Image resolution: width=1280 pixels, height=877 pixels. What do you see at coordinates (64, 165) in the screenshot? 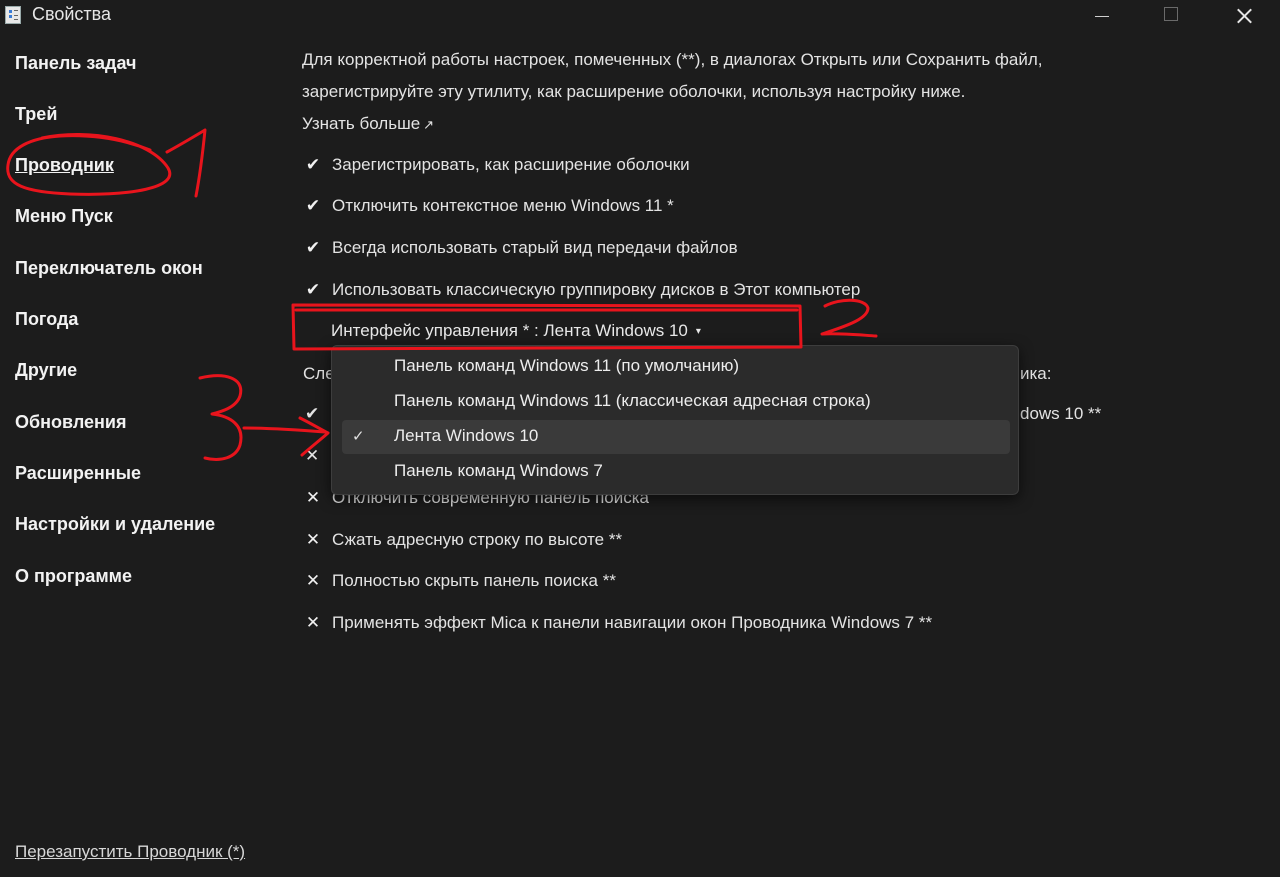
I see `sidebar-item-explorer: Проводник` at bounding box center [64, 165].